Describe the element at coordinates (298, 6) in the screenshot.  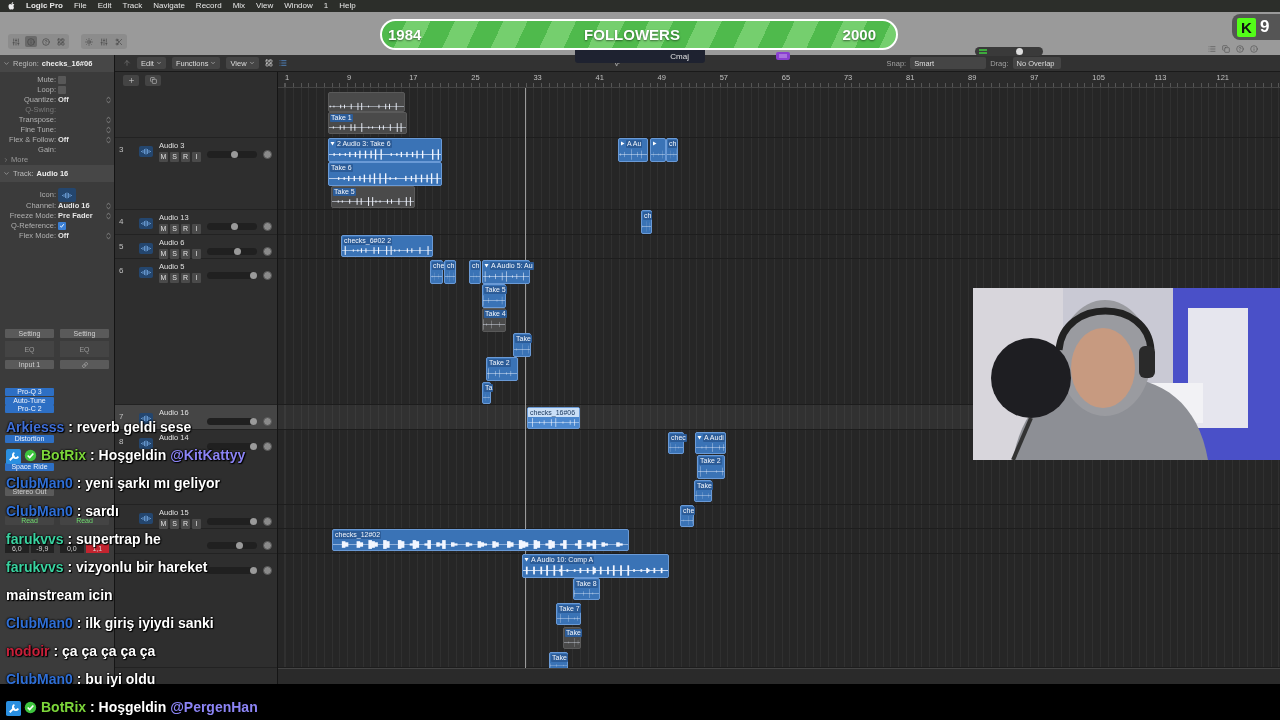
I see `menu-item: Window` at that location.